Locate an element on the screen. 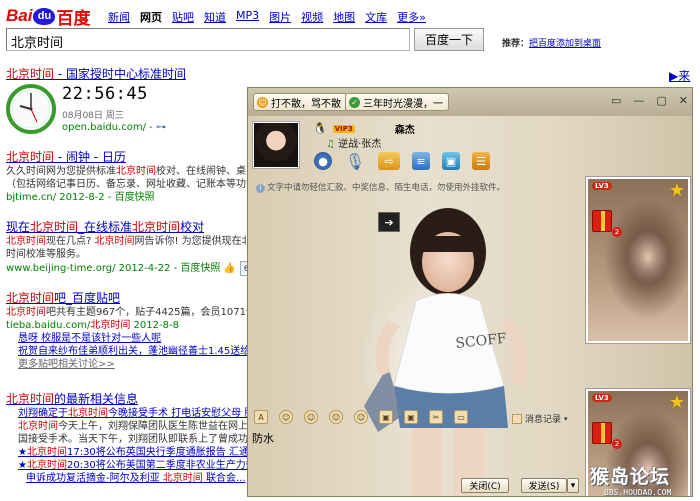 This screenshot has width=700, height=501. chevron-down-icon: ▾ is located at coordinates (566, 418).